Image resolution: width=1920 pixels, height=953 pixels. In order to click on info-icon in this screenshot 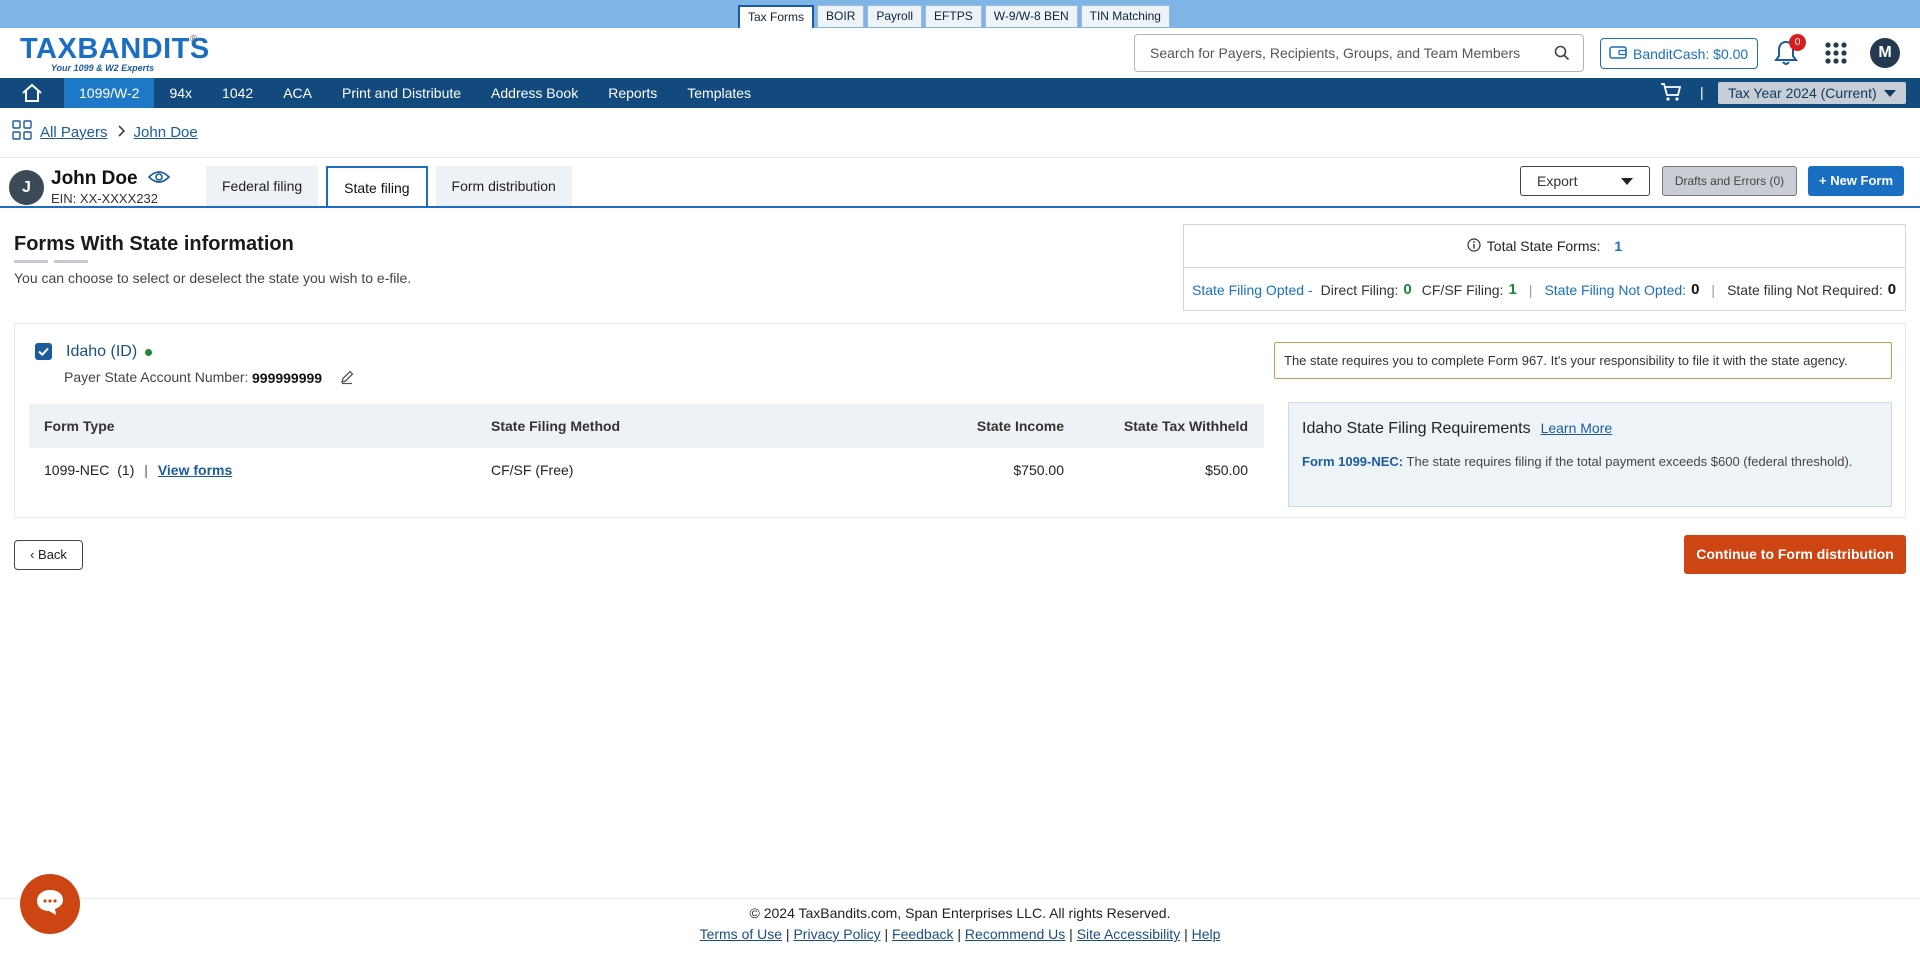, I will do `click(1474, 246)`.